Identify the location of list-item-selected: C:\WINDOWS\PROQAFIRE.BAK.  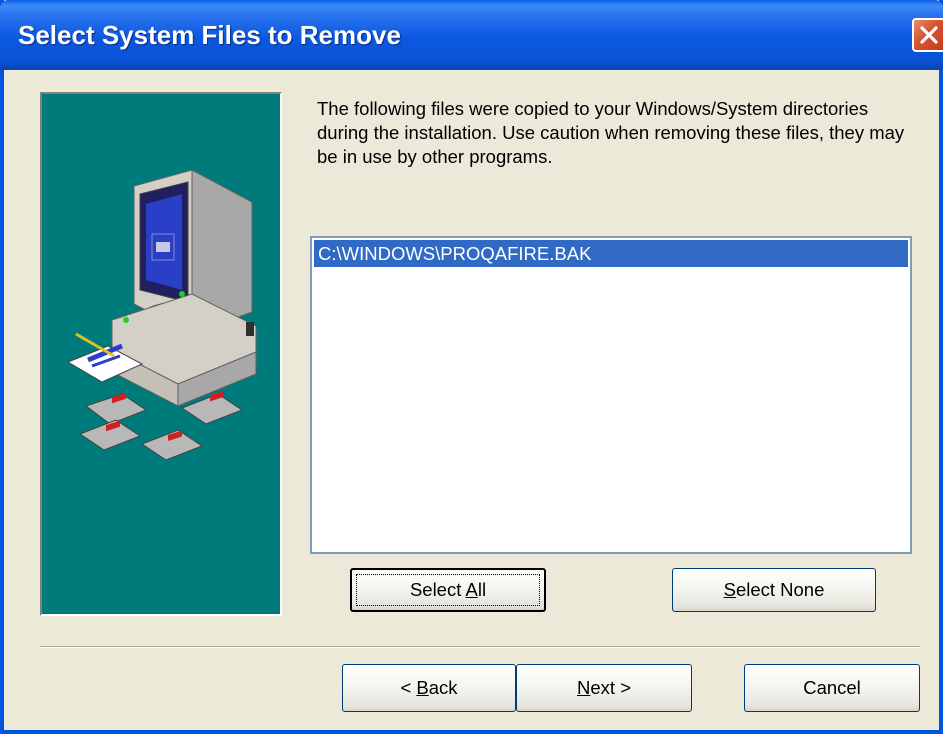
(611, 253).